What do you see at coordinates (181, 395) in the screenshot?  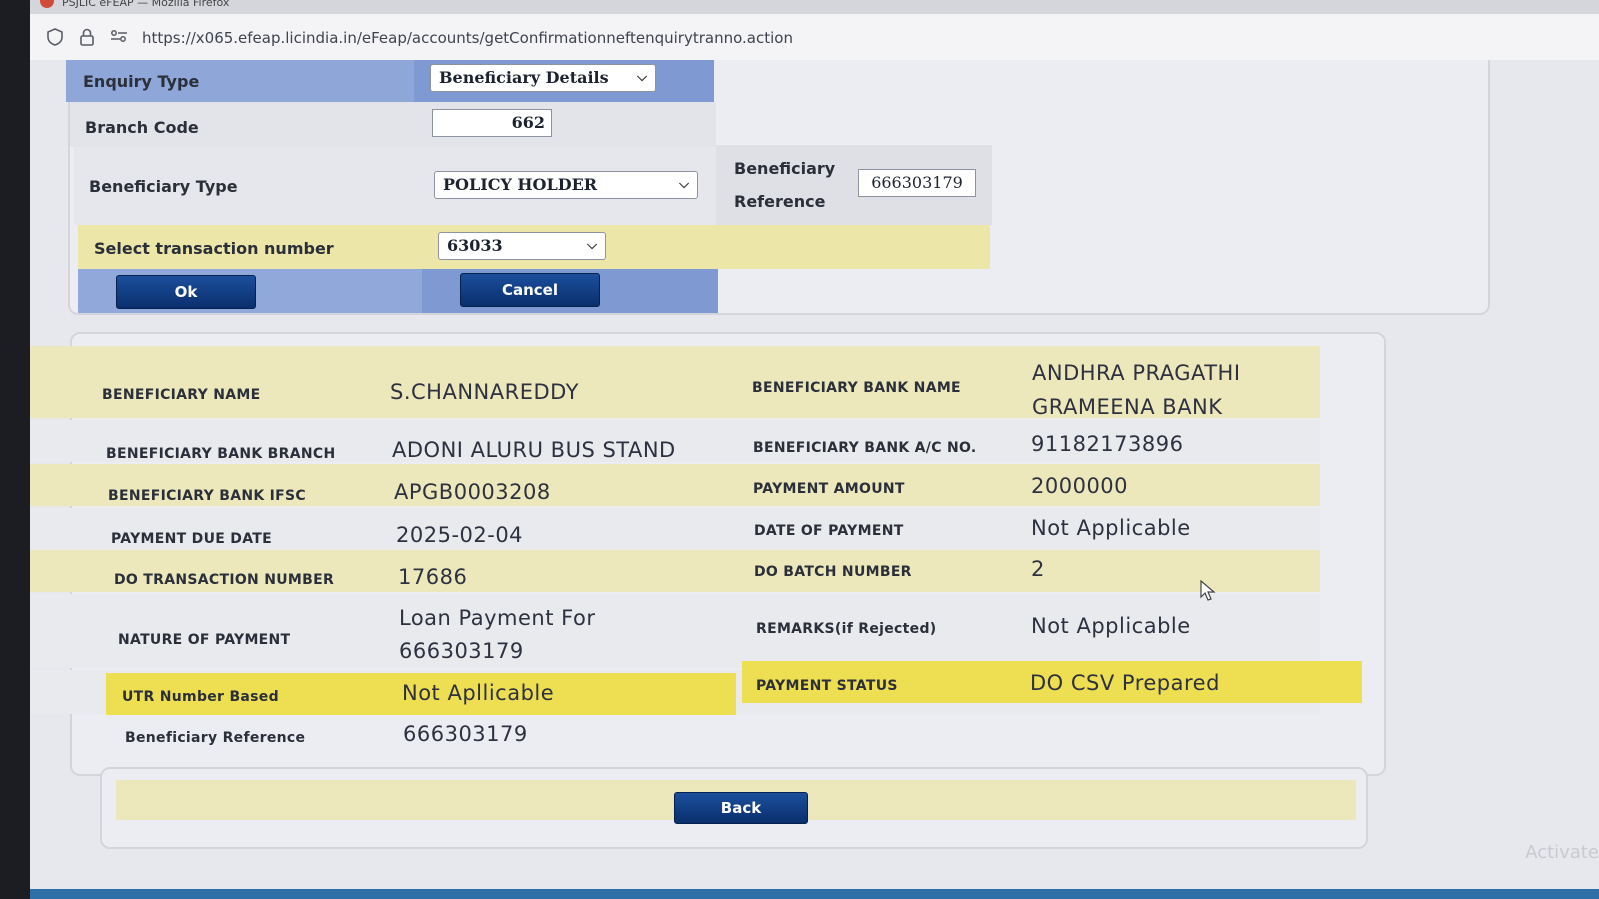 I see `beneficiary-name-label: BENEFICIARY NAME` at bounding box center [181, 395].